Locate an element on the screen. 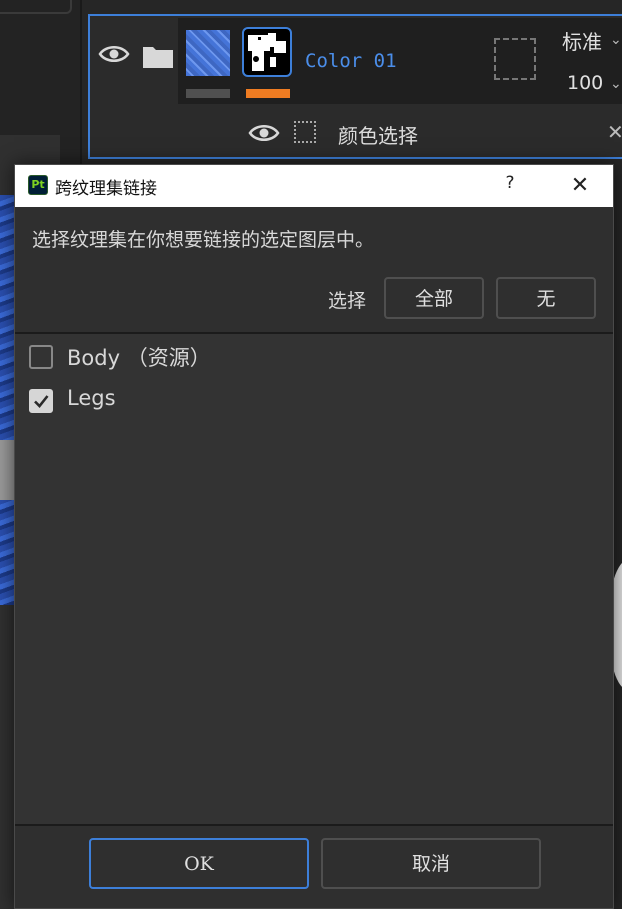  viewport-model is located at coordinates (7, 400).